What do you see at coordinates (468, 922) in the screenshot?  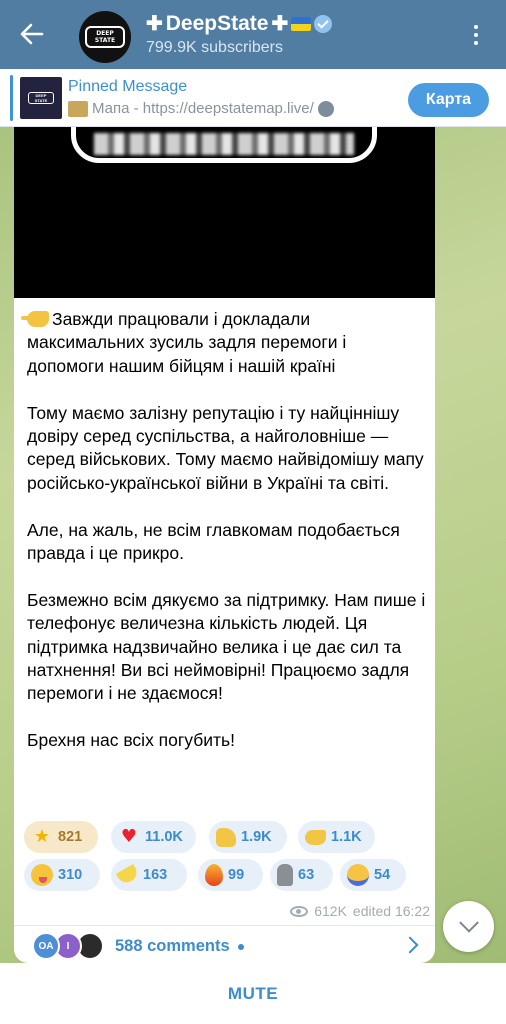 I see `chevron-down-icon` at bounding box center [468, 922].